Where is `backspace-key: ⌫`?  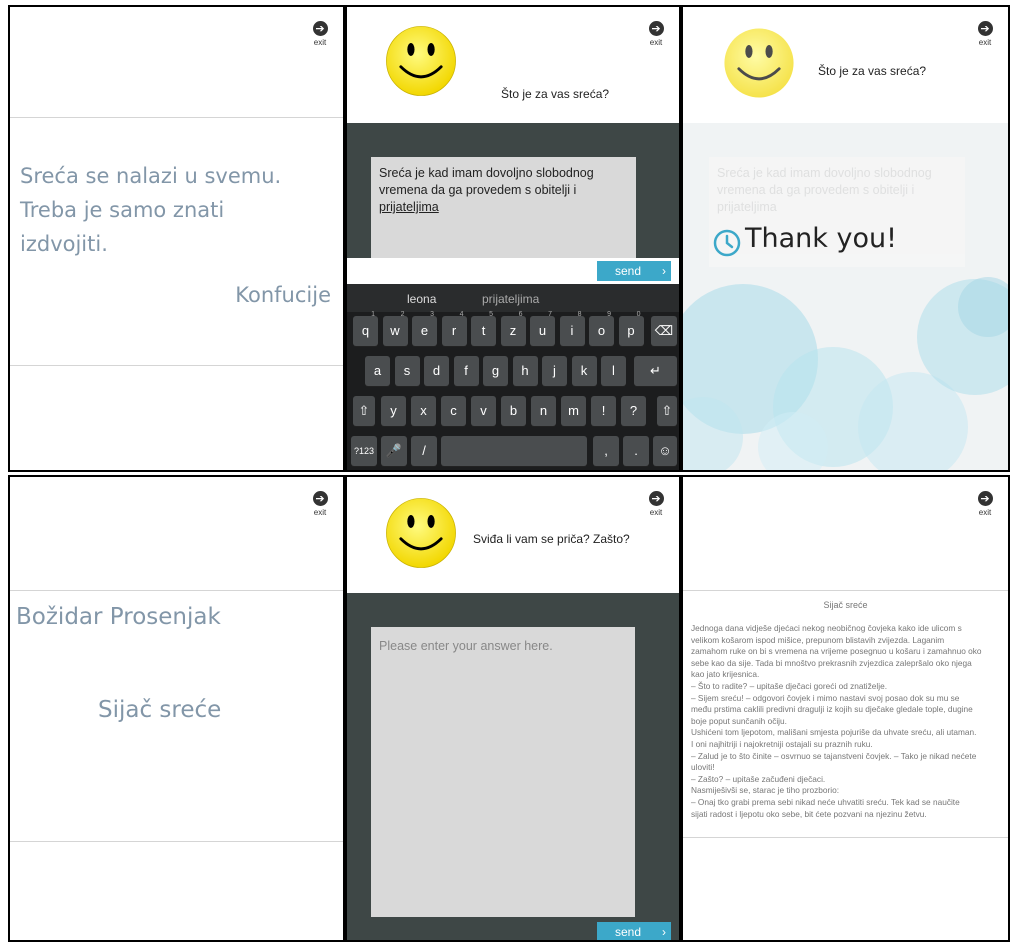 backspace-key: ⌫ is located at coordinates (664, 331).